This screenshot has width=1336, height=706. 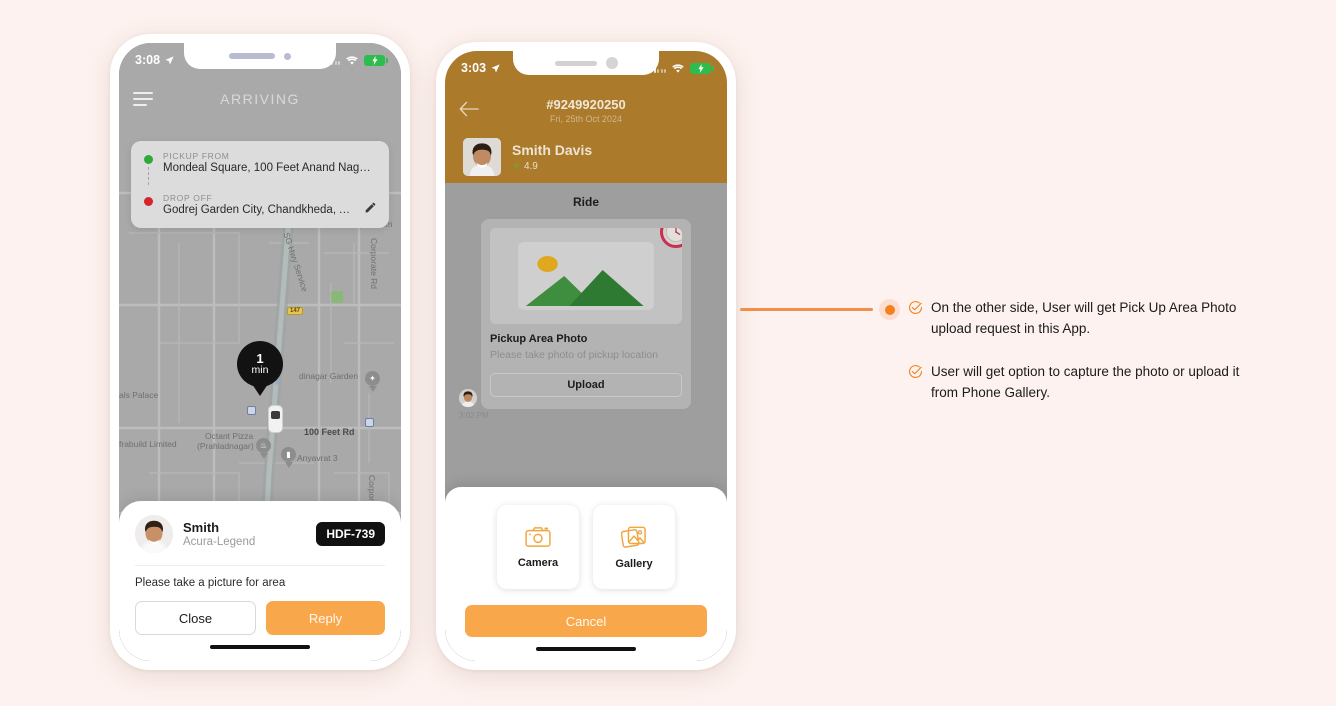 I want to click on pencil-edit-icon, so click(x=370, y=207).